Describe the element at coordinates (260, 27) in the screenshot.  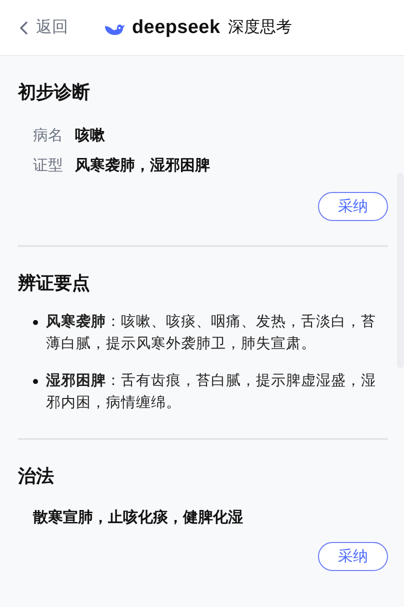
I see `mode-label: 深度思考` at that location.